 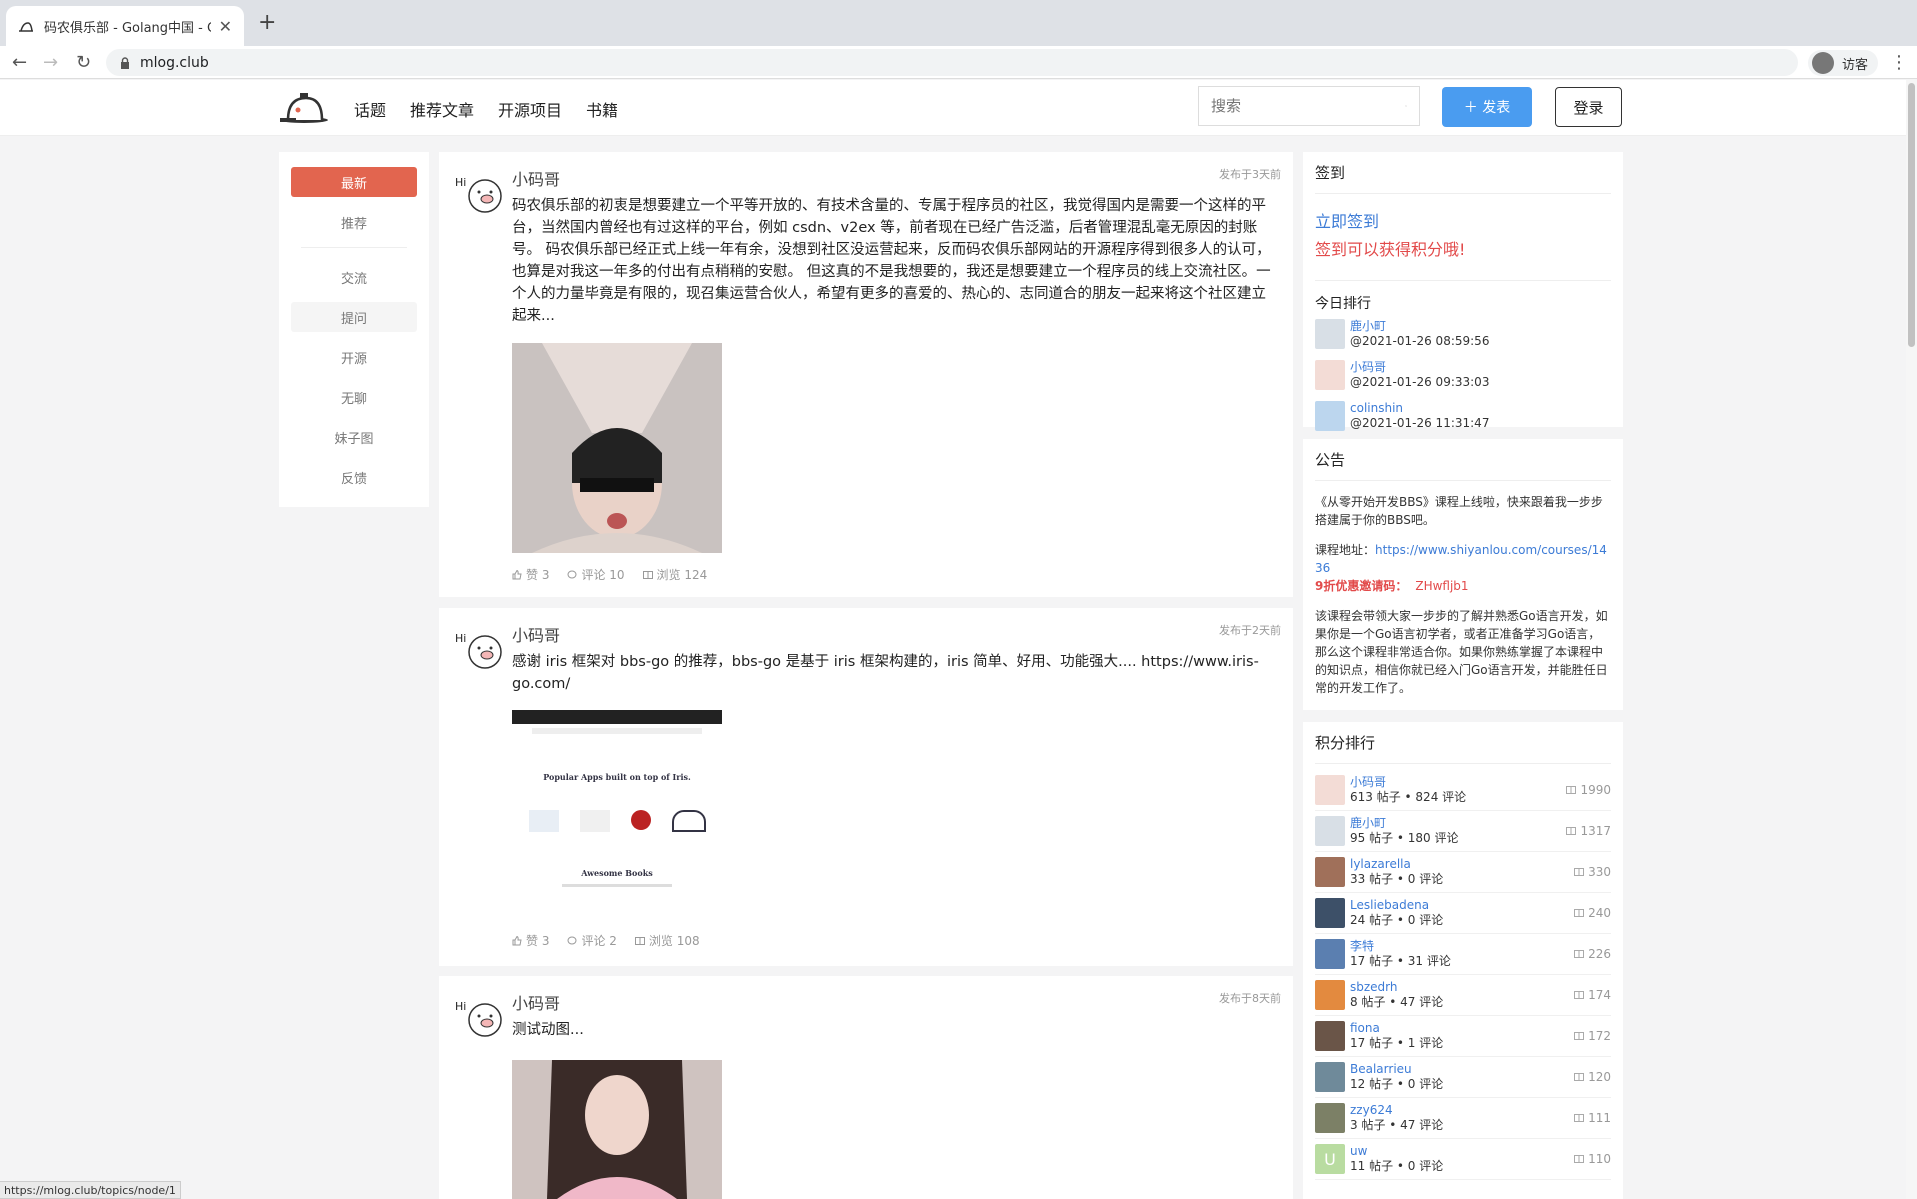 I want to click on user-name: uw, so click(x=1462, y=1151).